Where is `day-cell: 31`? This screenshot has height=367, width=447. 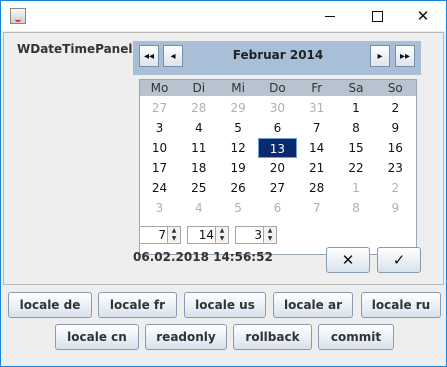 day-cell: 31 is located at coordinates (316, 108).